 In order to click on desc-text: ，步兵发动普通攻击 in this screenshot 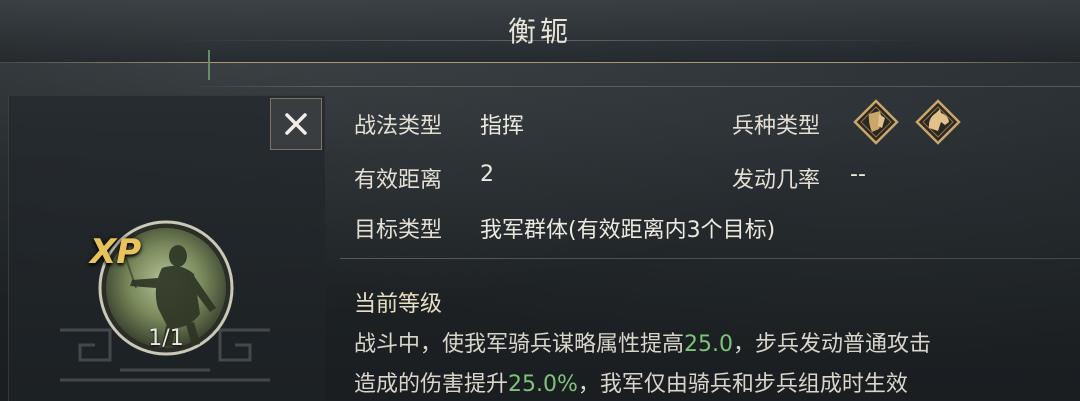, I will do `click(832, 344)`.